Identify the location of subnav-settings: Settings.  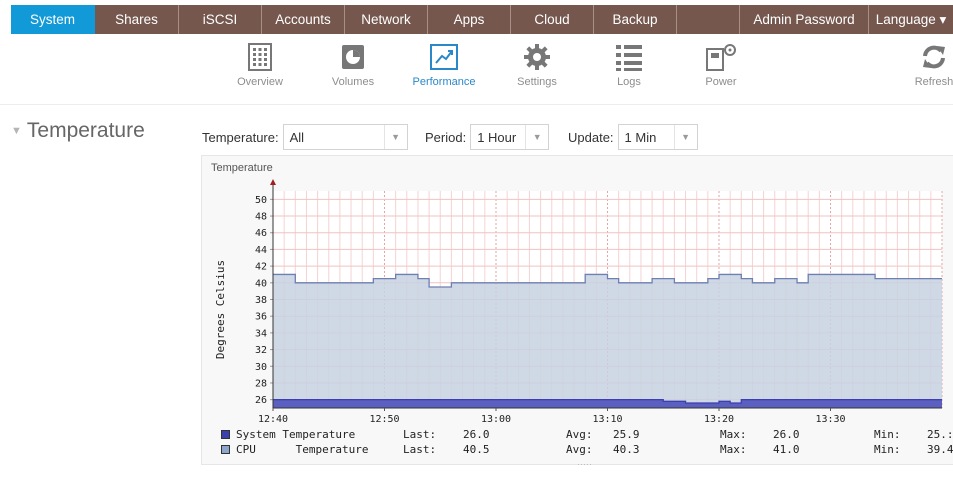
(537, 65).